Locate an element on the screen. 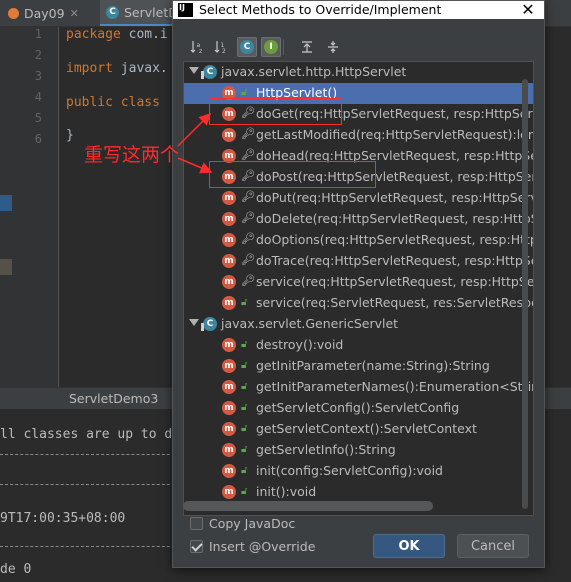 The image size is (571, 582). line-number-gutter: 1 2 3 4 5 6 is located at coordinates (35, 217).